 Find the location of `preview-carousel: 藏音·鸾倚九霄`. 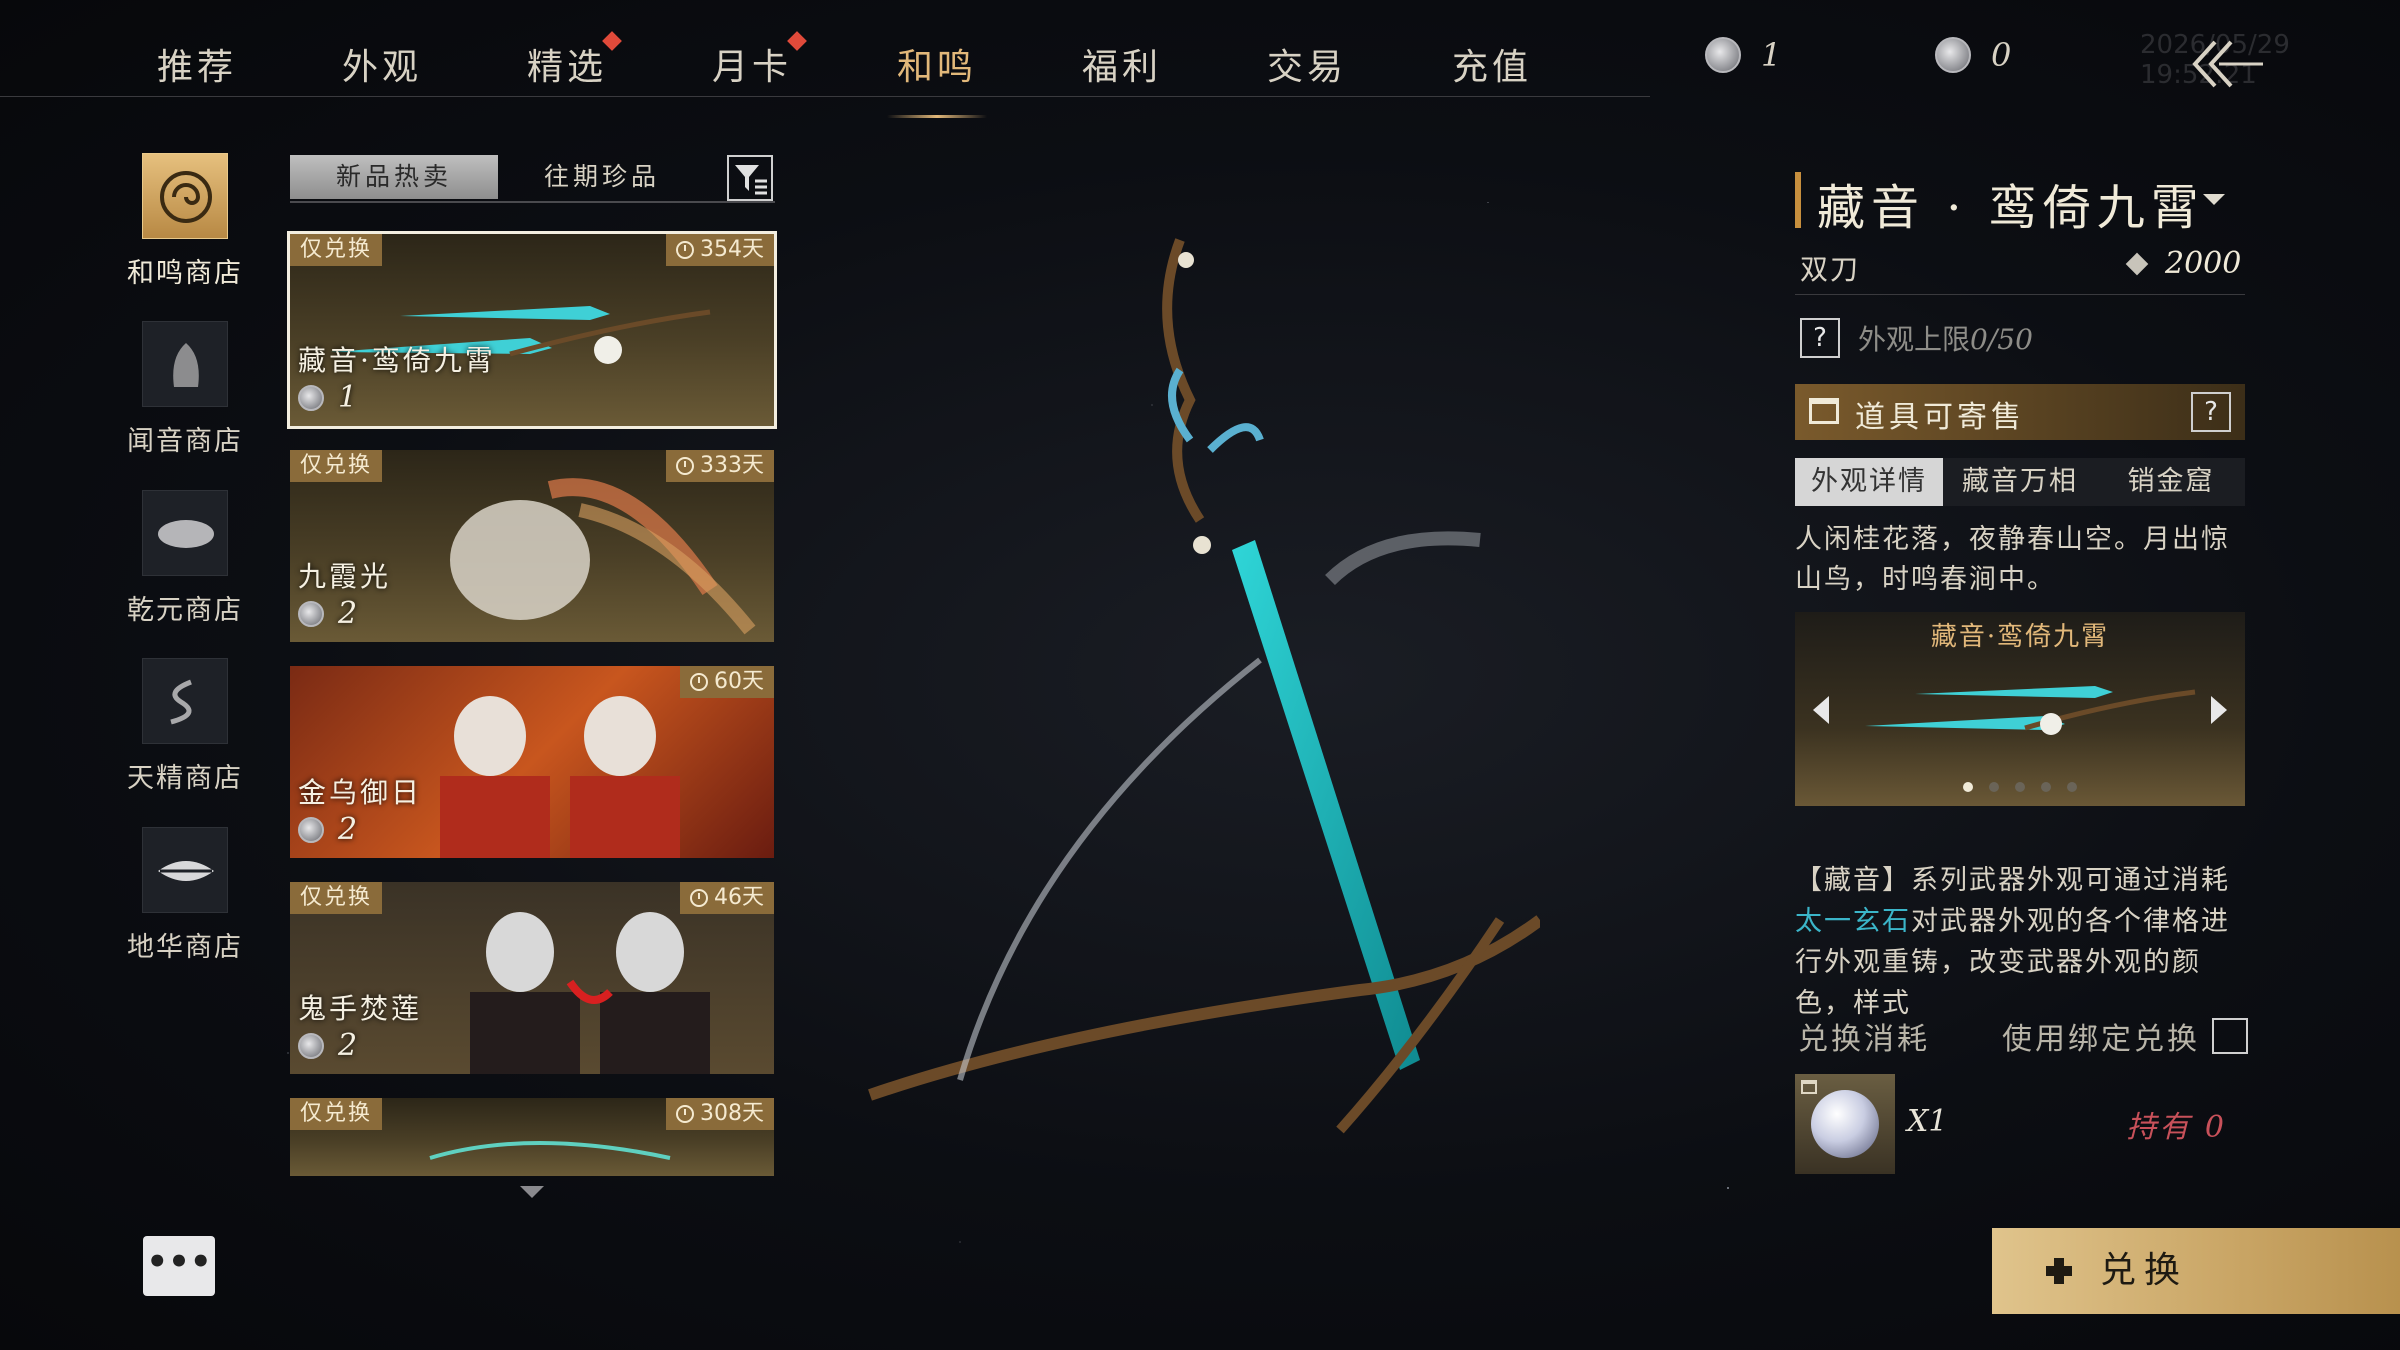

preview-carousel: 藏音·鸾倚九霄 is located at coordinates (2020, 709).